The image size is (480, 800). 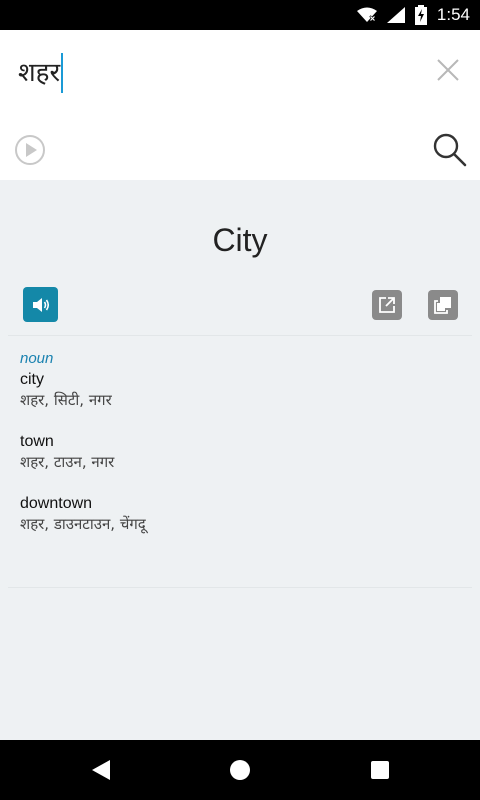 What do you see at coordinates (240, 15) in the screenshot?
I see `status-bar: 1:54` at bounding box center [240, 15].